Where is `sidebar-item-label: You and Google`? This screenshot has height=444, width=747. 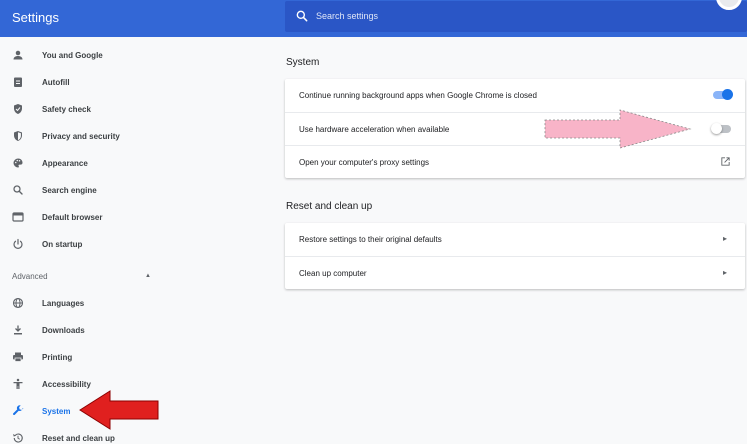
sidebar-item-label: You and Google is located at coordinates (72, 55).